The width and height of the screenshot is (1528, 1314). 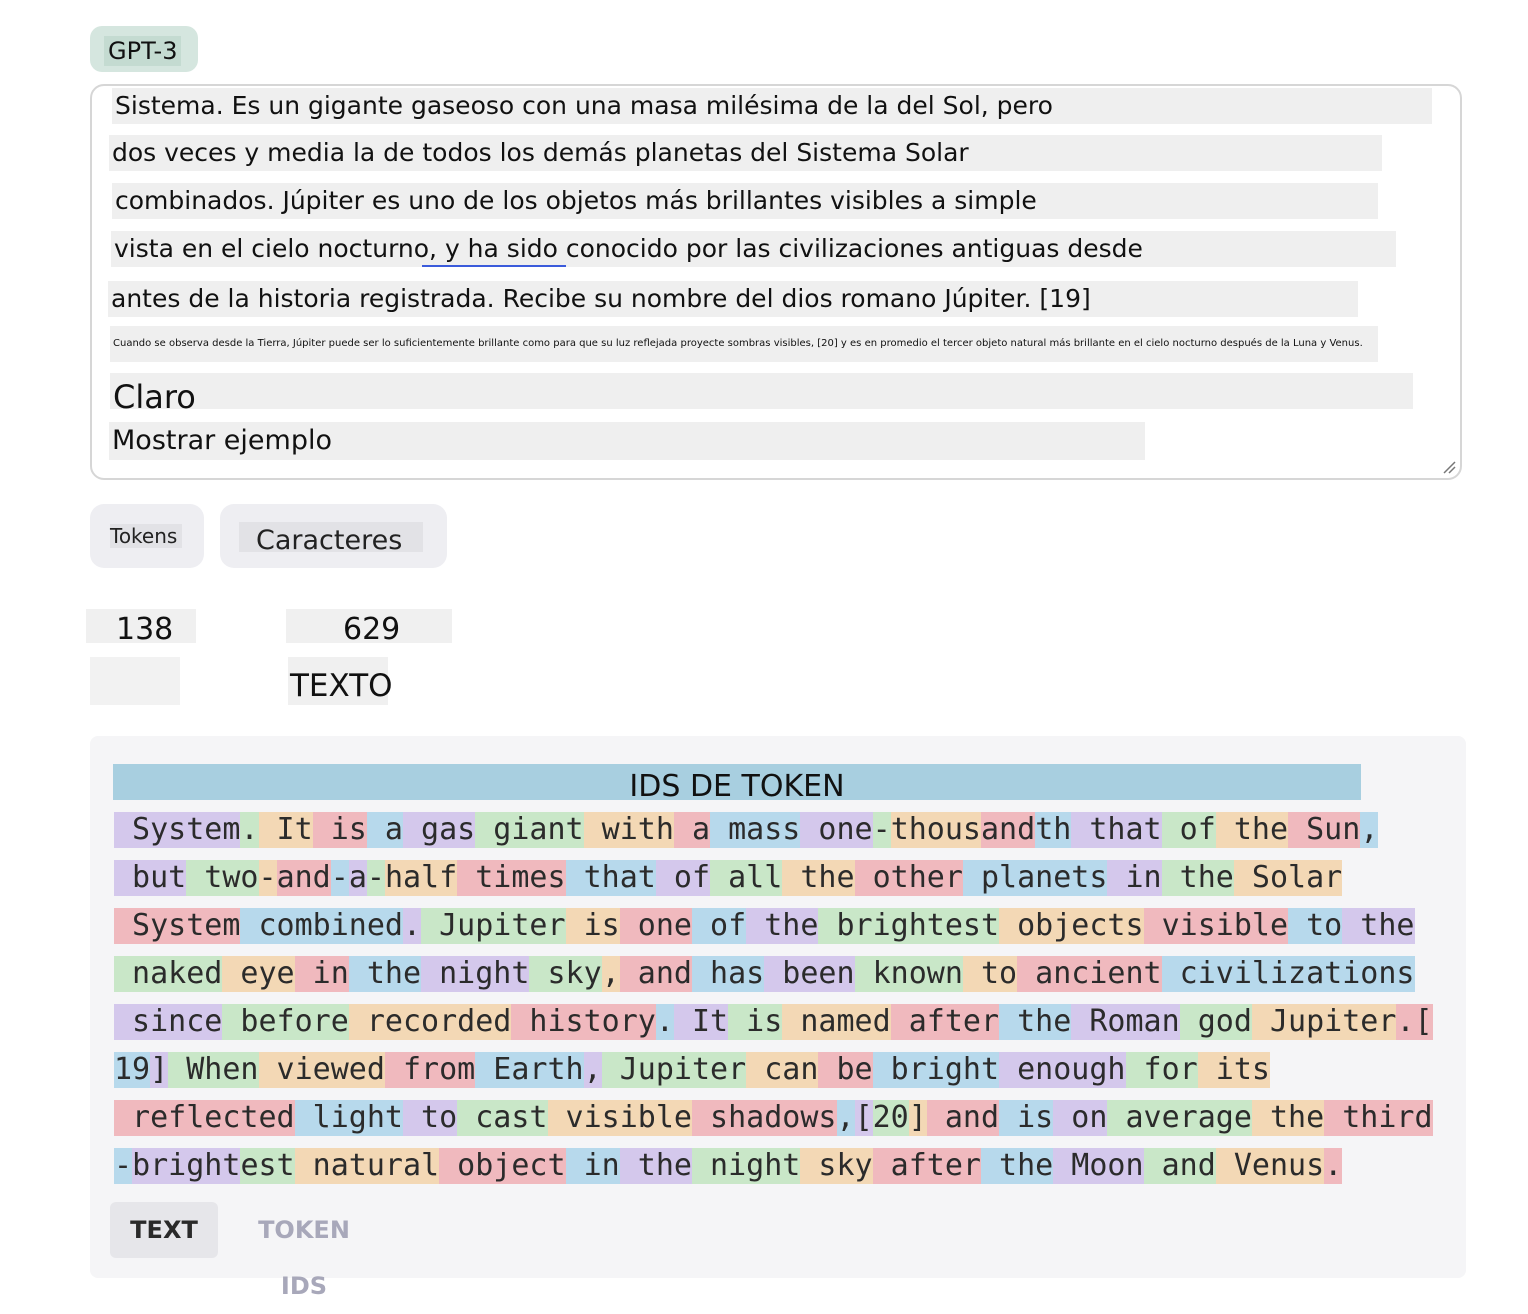 I want to click on token-chip: combined, so click(x=321, y=926).